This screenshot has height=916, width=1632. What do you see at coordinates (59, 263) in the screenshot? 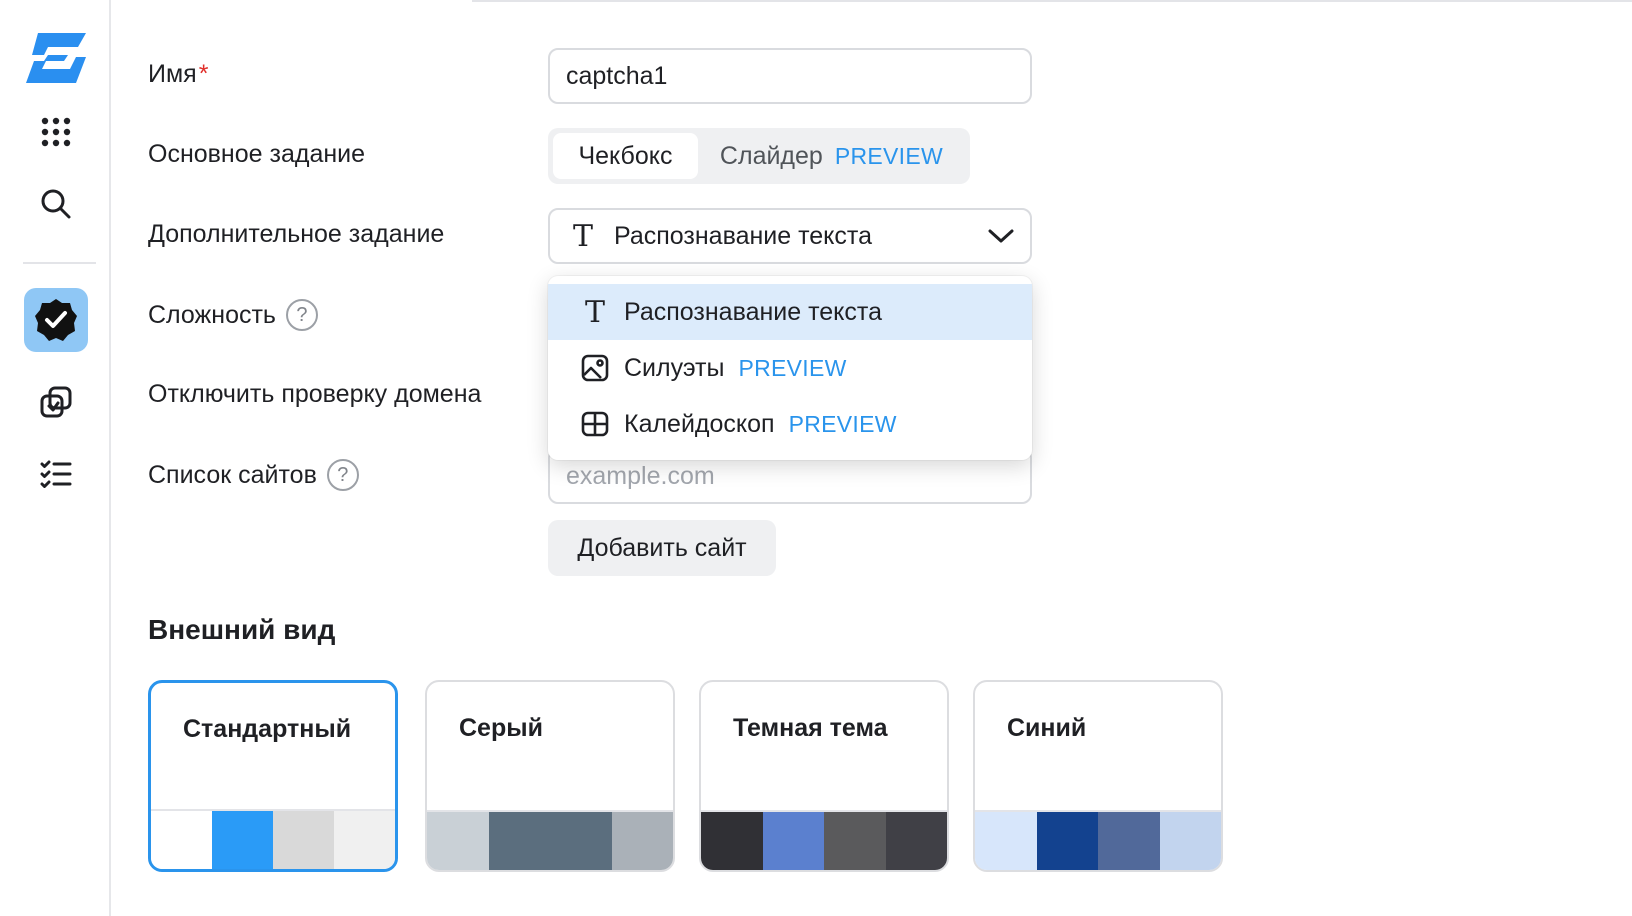
I see `sidebar-divider` at bounding box center [59, 263].